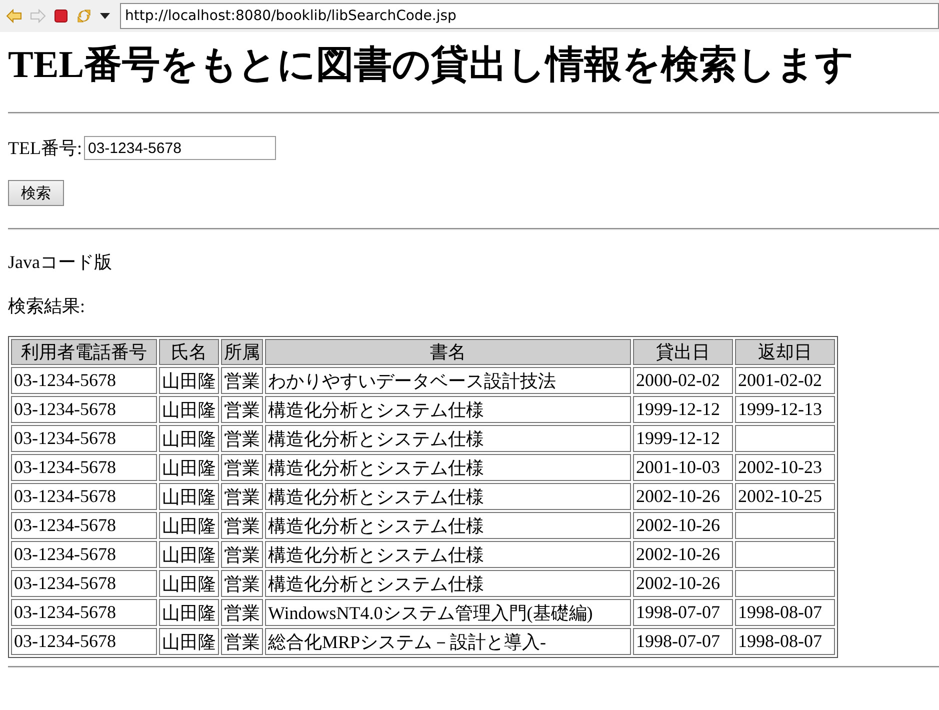 The height and width of the screenshot is (710, 939). What do you see at coordinates (61, 16) in the screenshot?
I see `stop-icon` at bounding box center [61, 16].